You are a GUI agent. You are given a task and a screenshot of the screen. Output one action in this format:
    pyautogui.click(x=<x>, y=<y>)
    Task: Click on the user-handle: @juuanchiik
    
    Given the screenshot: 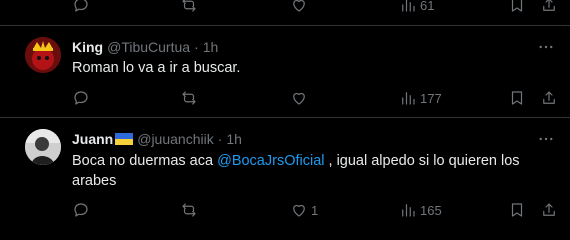 What is the action you would take?
    pyautogui.click(x=175, y=139)
    